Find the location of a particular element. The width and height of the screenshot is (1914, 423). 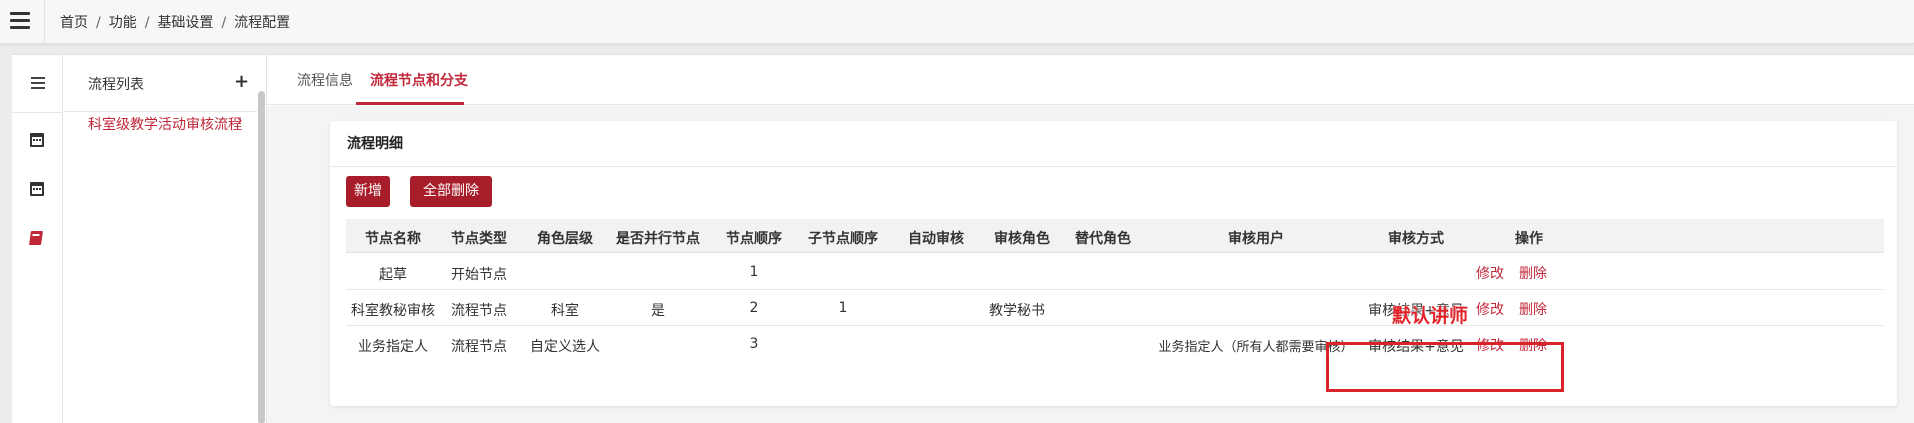

cell-node-name: 科室教秘审核 is located at coordinates (393, 311).